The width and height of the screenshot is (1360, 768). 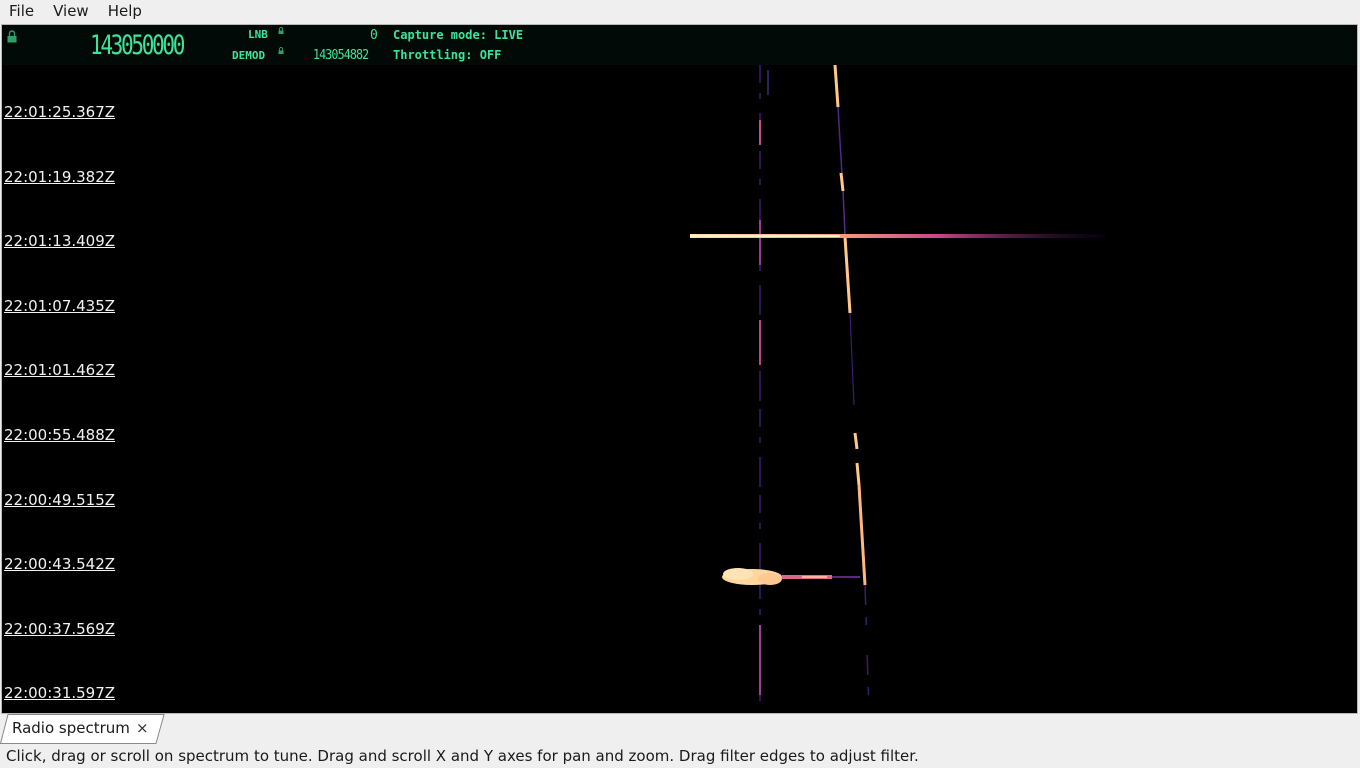 I want to click on lnb-label: LNB, so click(x=258, y=34).